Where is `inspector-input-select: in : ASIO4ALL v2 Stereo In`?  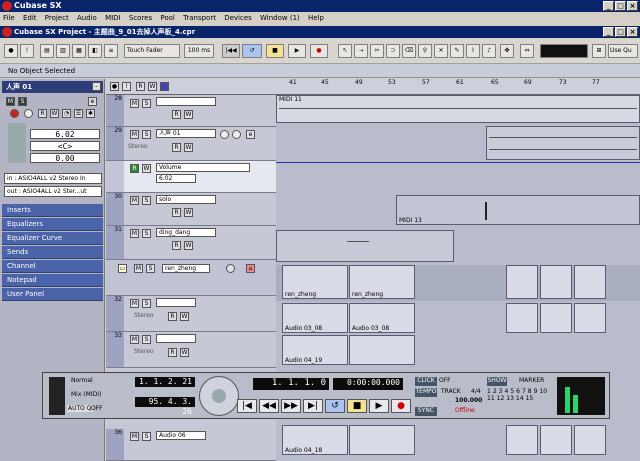 inspector-input-select: in : ASIO4ALL v2 Stereo In is located at coordinates (53, 178).